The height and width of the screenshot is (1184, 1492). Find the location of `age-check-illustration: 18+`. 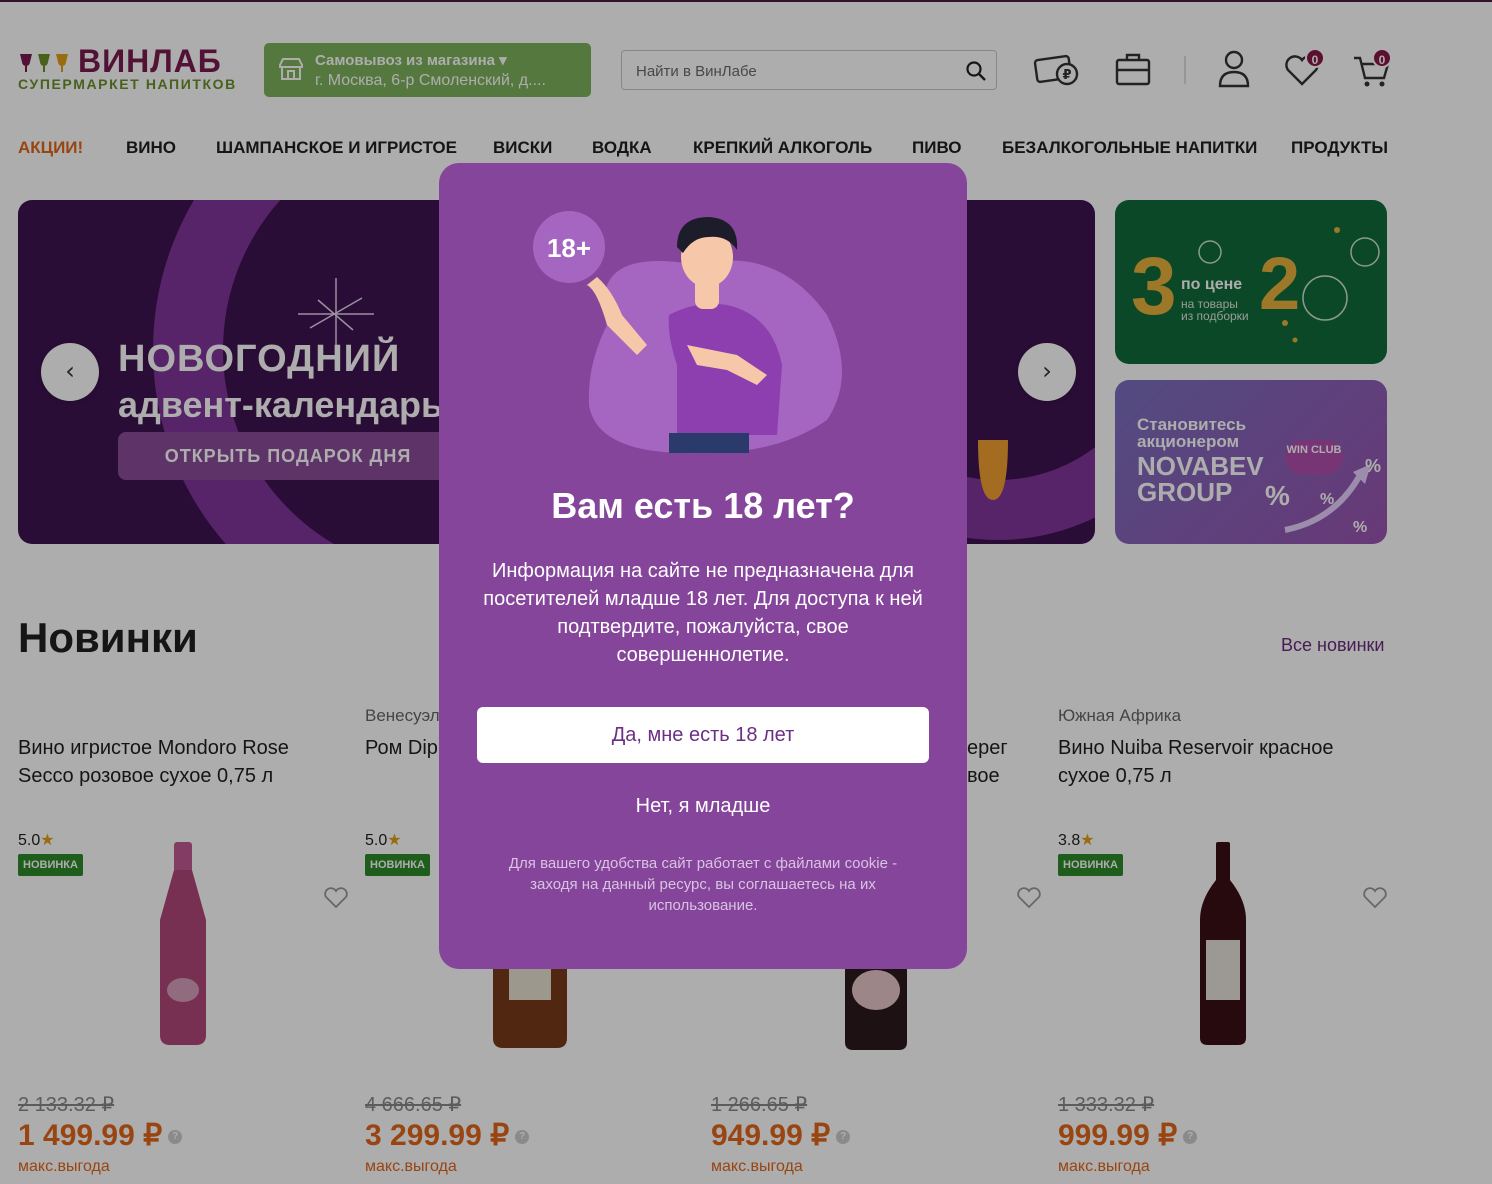

age-check-illustration: 18+ is located at coordinates (687, 332).